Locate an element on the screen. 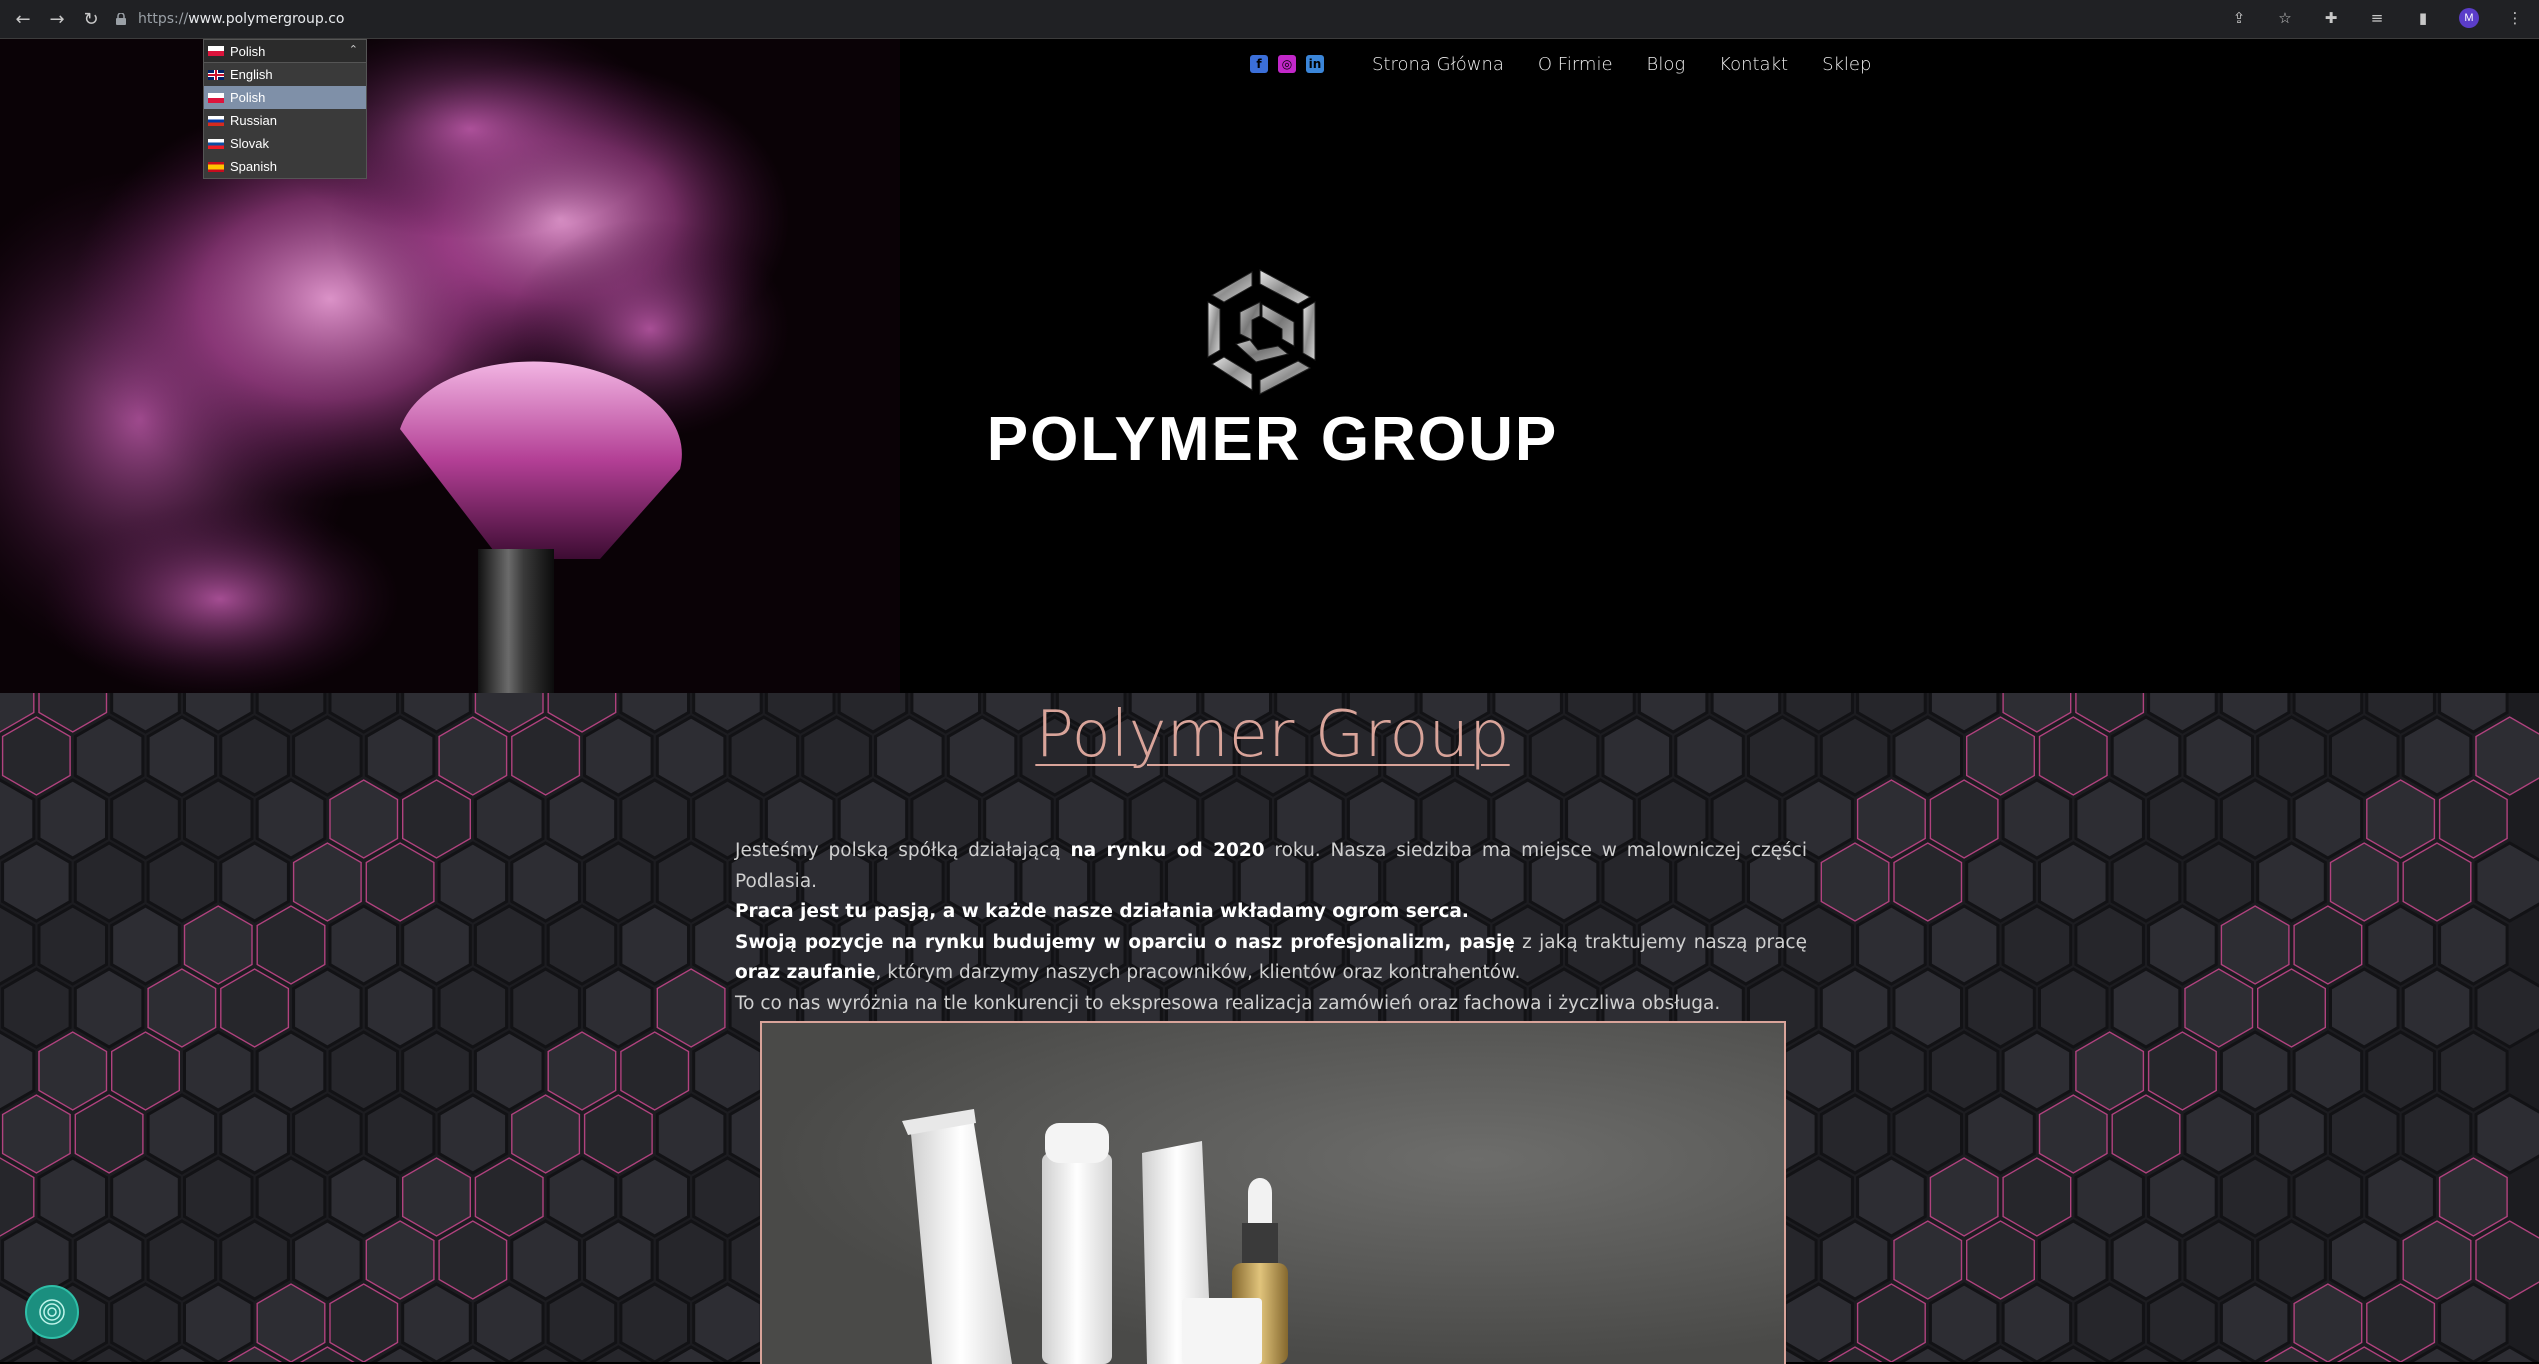  about-p3-bold2: oraz zaufanie is located at coordinates (805, 972).